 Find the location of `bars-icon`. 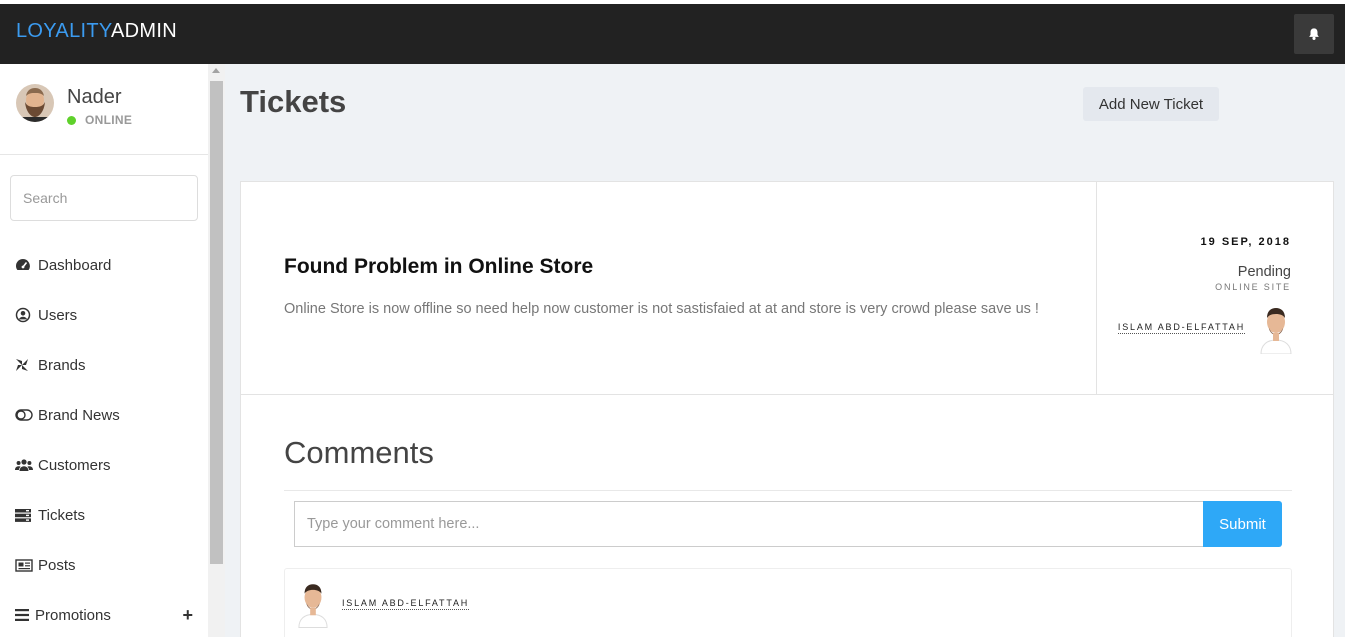

bars-icon is located at coordinates (23, 615).